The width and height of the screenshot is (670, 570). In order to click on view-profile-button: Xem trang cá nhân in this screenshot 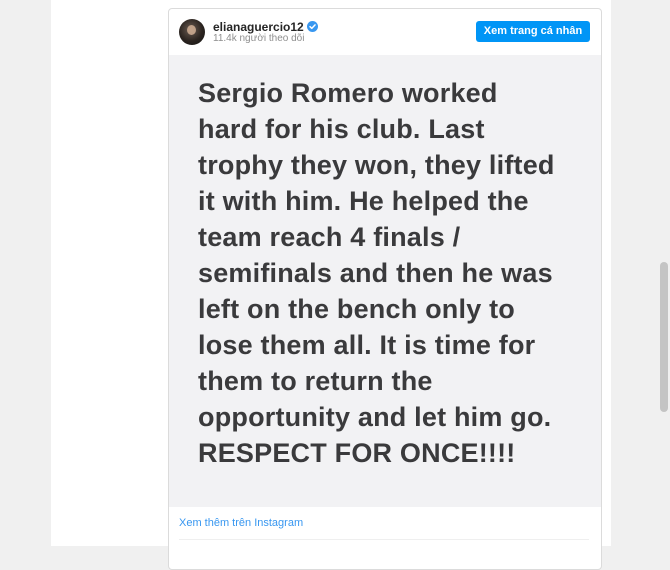, I will do `click(533, 31)`.